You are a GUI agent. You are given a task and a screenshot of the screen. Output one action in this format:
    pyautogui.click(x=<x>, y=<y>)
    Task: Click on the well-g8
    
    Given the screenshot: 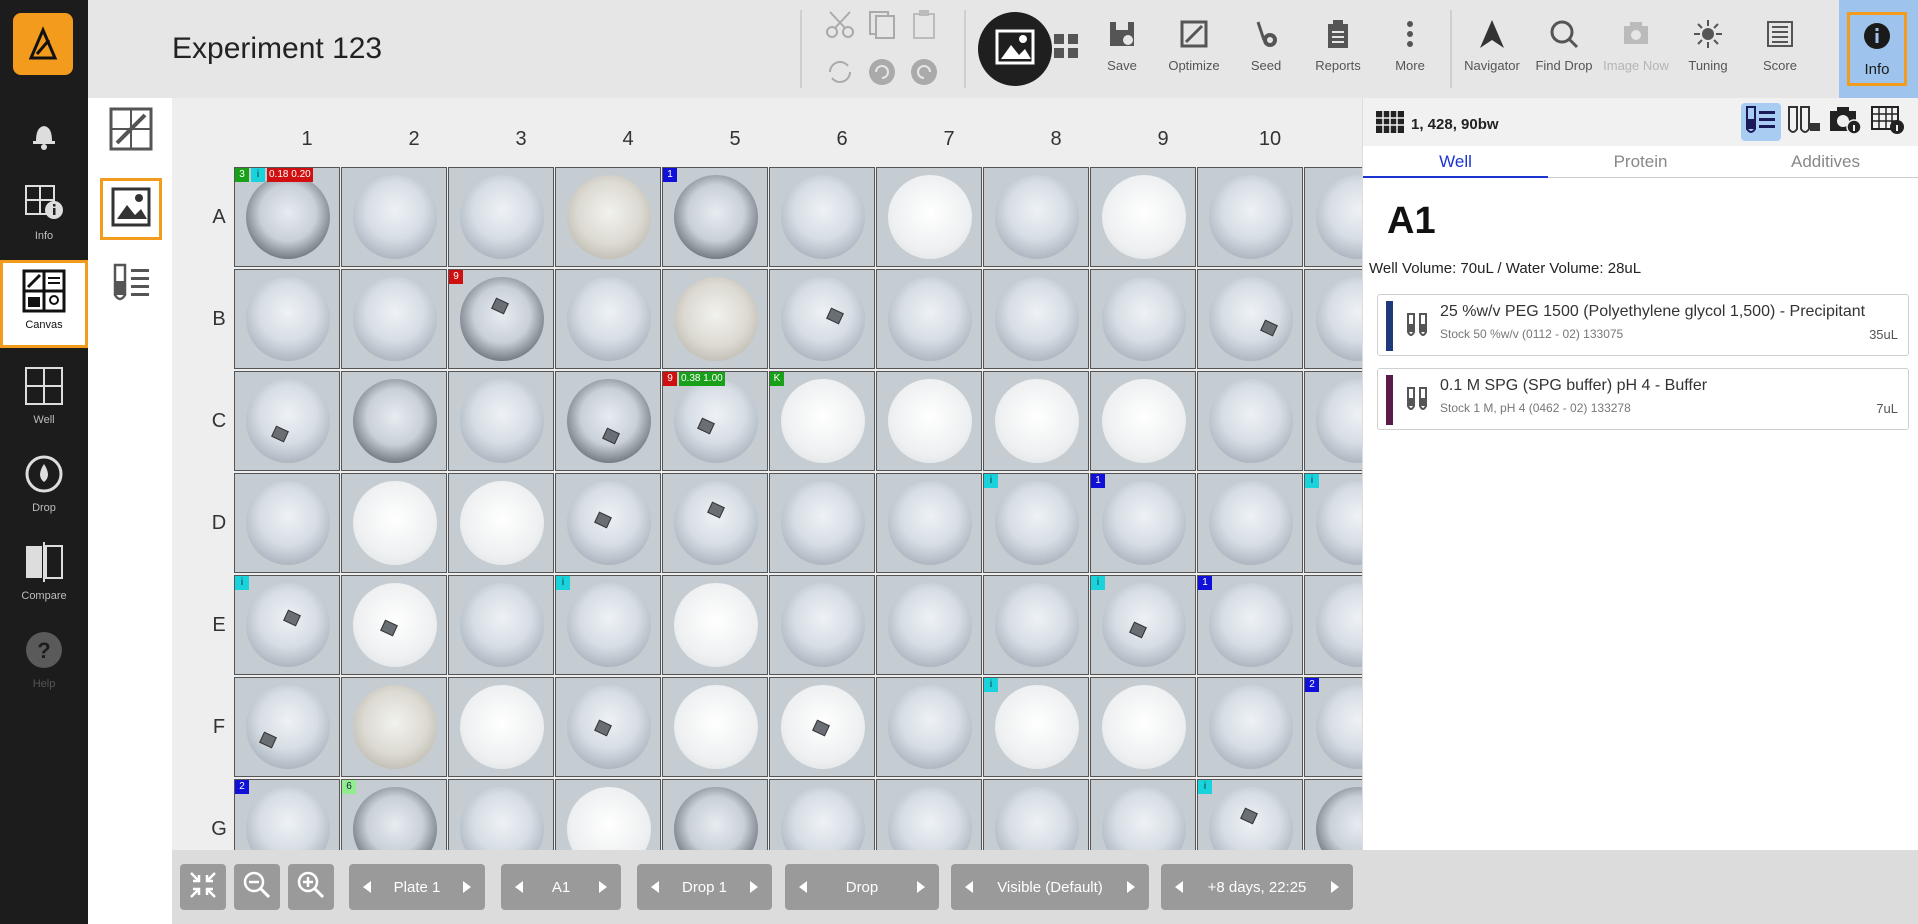 What is the action you would take?
    pyautogui.click(x=1036, y=814)
    